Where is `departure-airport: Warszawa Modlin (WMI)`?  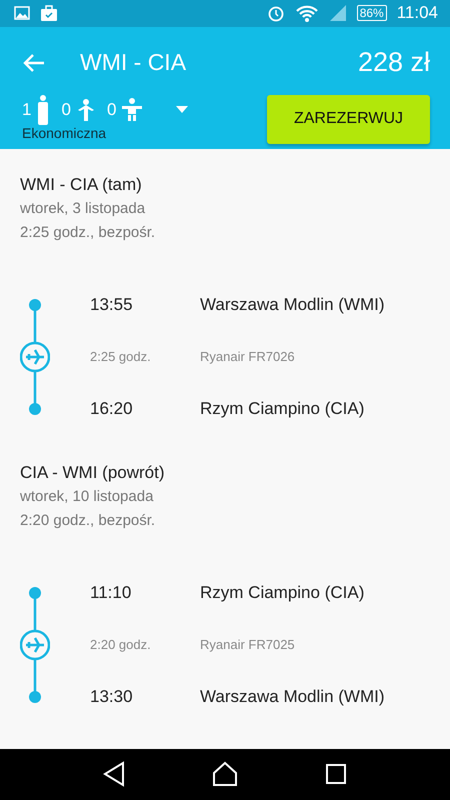 departure-airport: Warszawa Modlin (WMI) is located at coordinates (293, 304).